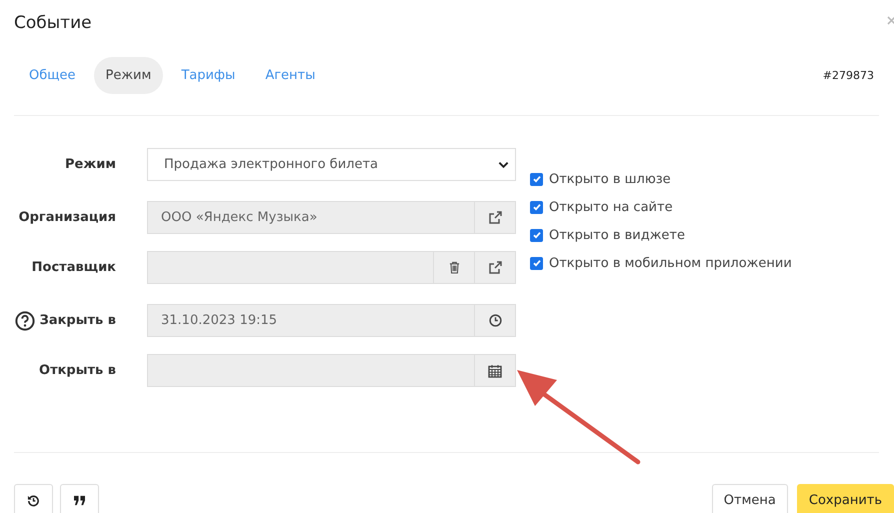 Image resolution: width=894 pixels, height=513 pixels. What do you see at coordinates (611, 207) in the screenshot?
I see `checkbox-label: Открыто на сайте` at bounding box center [611, 207].